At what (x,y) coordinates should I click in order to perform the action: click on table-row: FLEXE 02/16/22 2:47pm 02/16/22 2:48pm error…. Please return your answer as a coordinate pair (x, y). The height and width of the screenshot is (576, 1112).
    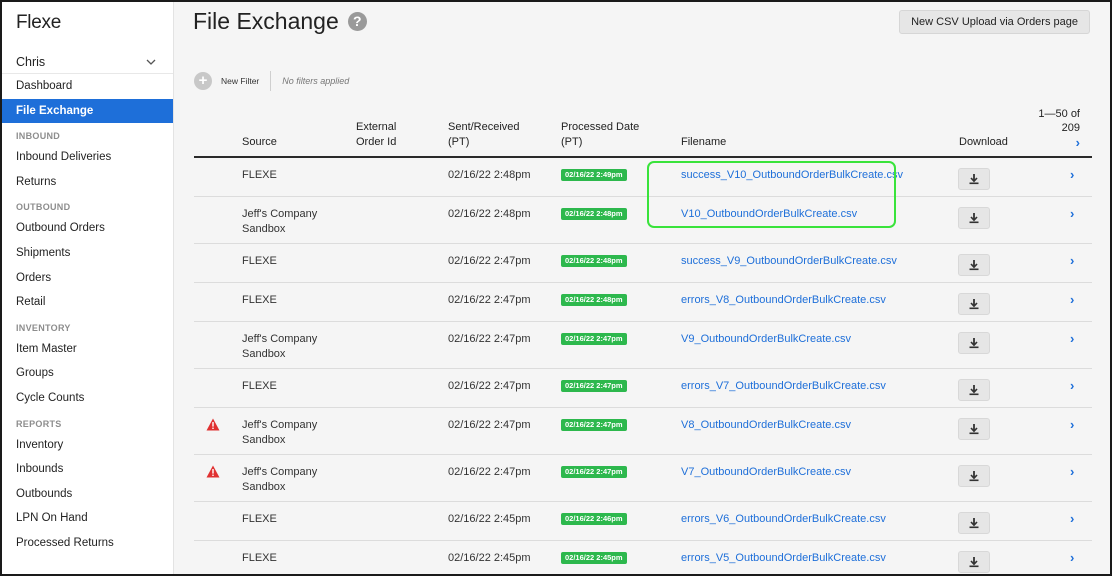
    Looking at the image, I should click on (643, 302).